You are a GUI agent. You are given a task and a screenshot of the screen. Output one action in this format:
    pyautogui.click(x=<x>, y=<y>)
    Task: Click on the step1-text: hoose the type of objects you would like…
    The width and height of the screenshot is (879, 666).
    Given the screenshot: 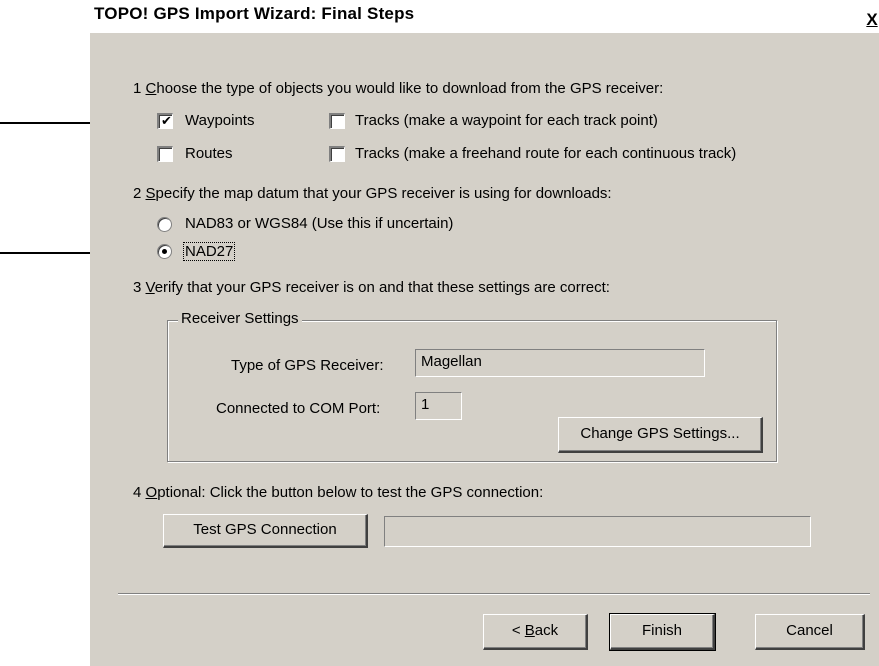 What is the action you would take?
    pyautogui.click(x=410, y=88)
    